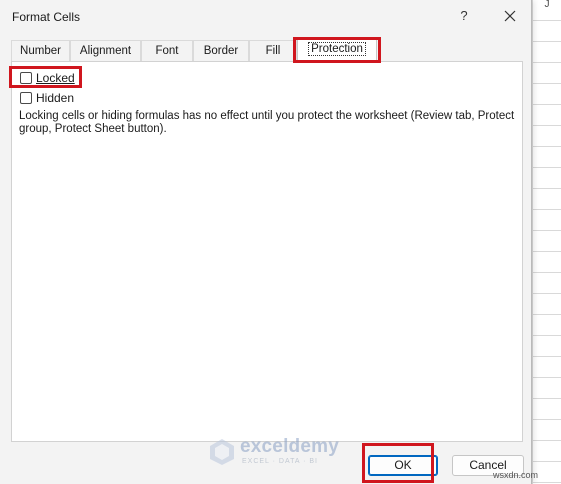 The width and height of the screenshot is (561, 484). What do you see at coordinates (167, 50) in the screenshot?
I see `tab-font: Font` at bounding box center [167, 50].